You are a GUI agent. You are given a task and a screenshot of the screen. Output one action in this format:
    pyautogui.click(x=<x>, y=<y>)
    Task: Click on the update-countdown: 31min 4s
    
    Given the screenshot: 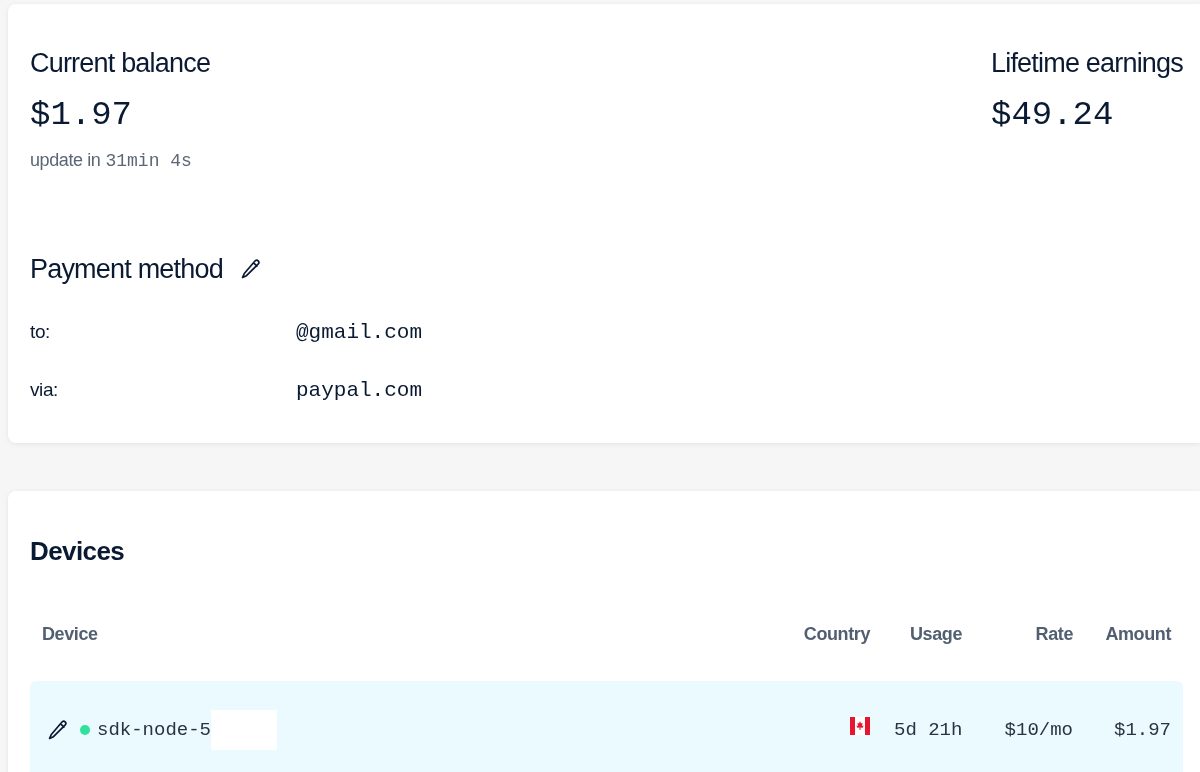 What is the action you would take?
    pyautogui.click(x=148, y=161)
    